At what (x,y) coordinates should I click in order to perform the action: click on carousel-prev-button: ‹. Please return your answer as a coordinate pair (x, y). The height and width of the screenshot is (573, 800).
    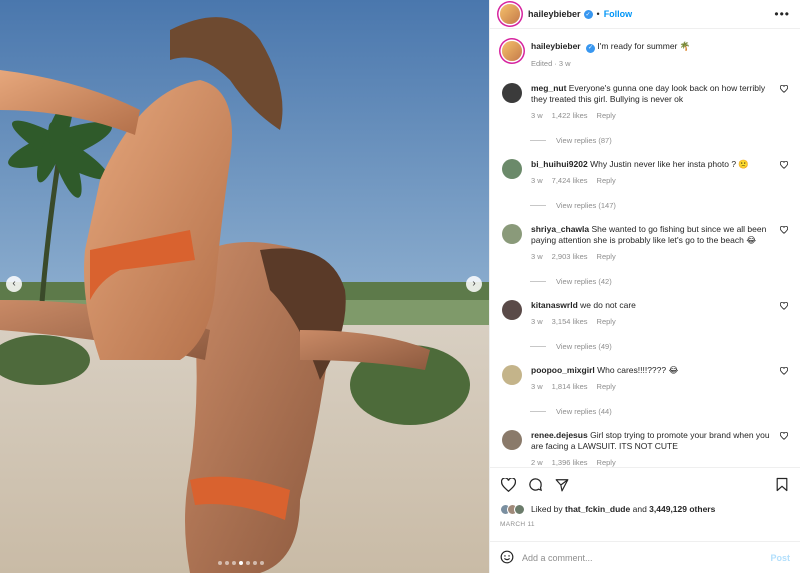
    Looking at the image, I should click on (14, 284).